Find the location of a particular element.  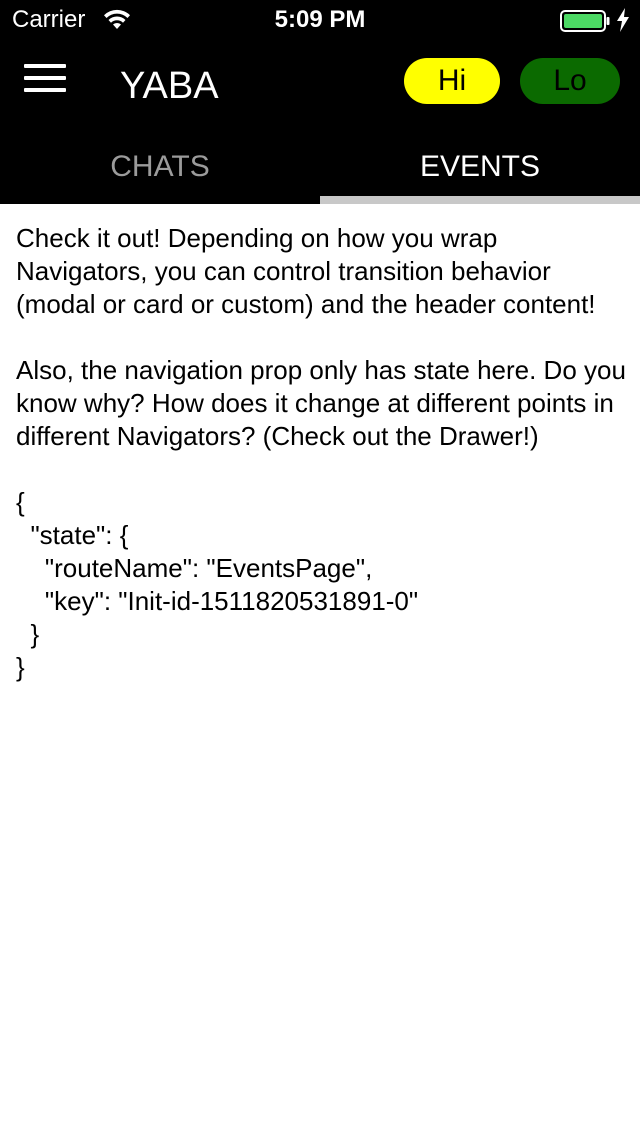

status-bar: Carrier 5:09 PM is located at coordinates (320, 20).